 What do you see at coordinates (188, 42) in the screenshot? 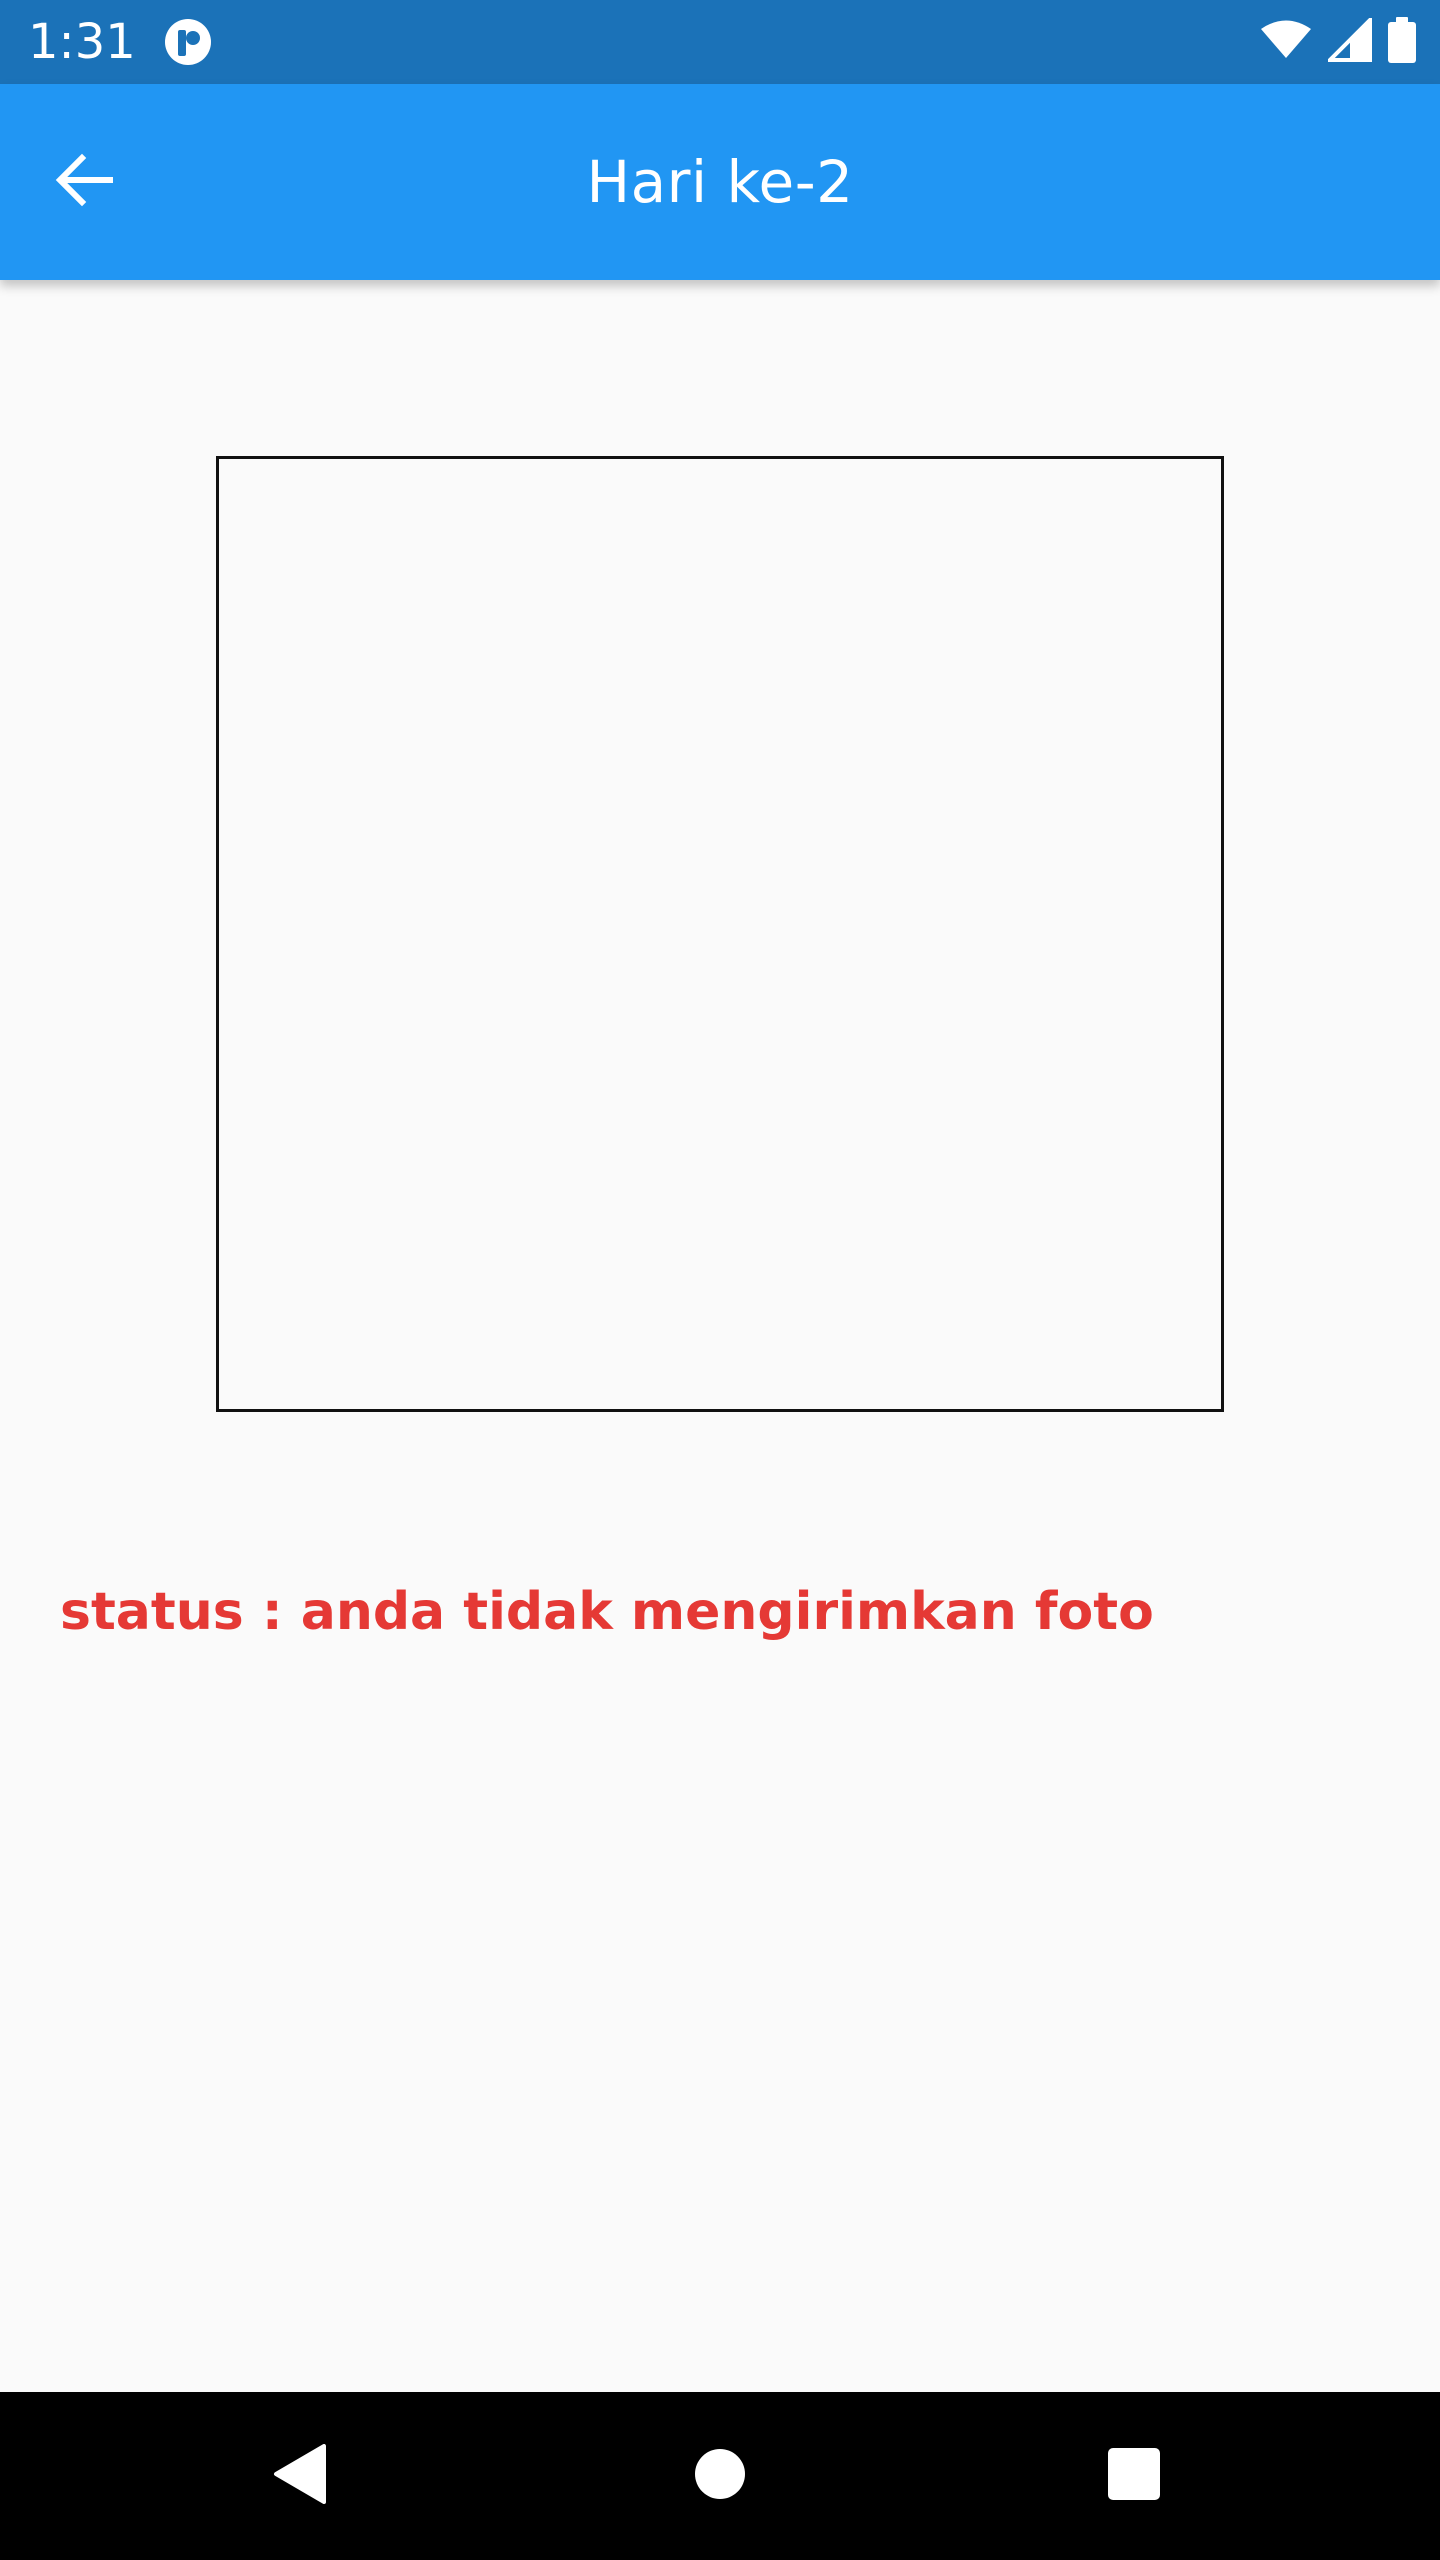
I see `notification-app-icon` at bounding box center [188, 42].